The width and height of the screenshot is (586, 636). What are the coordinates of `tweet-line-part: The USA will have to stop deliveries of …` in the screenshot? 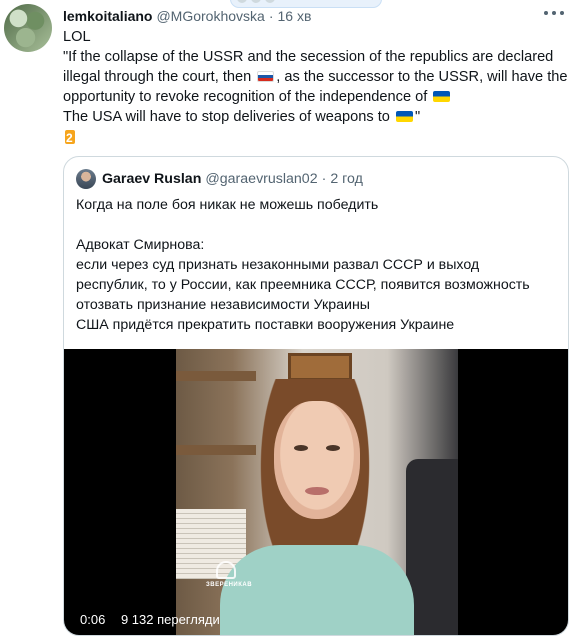 It's located at (226, 117).